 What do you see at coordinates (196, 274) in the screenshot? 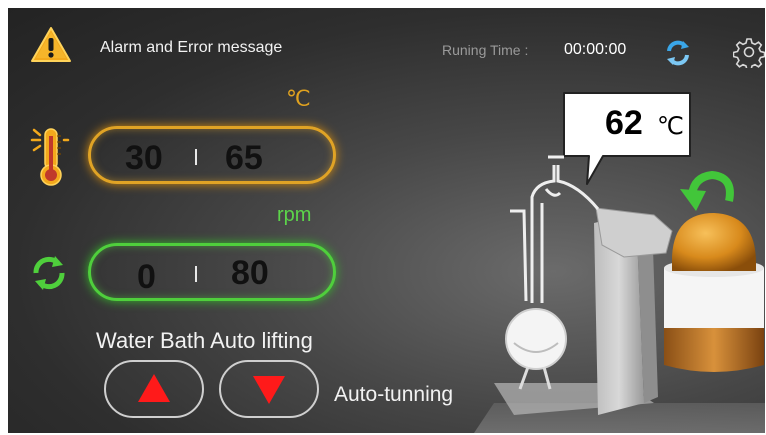
I see `speed-divider` at bounding box center [196, 274].